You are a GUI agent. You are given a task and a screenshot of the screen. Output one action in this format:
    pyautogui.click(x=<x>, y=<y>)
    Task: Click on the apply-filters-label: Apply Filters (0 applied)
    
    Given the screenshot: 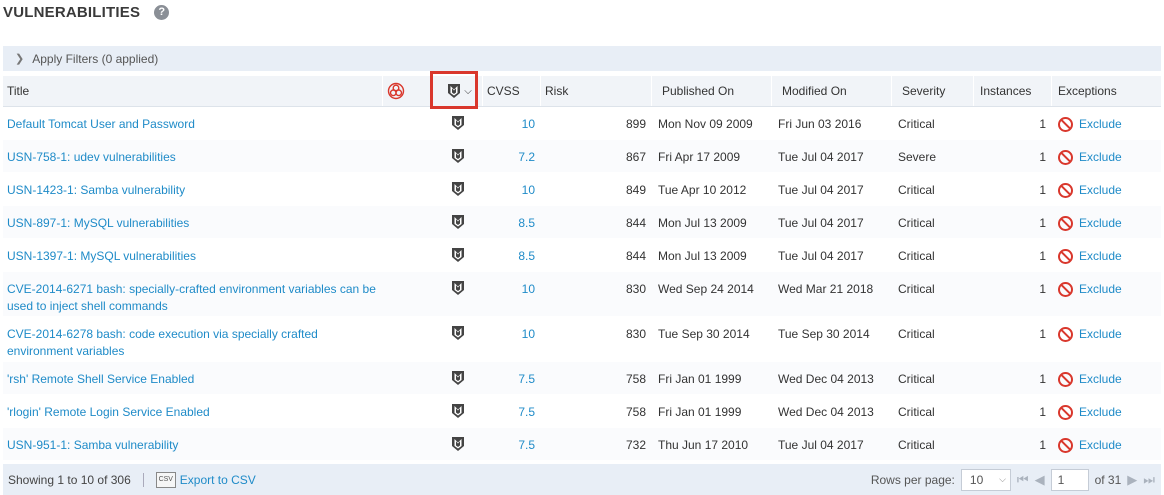 What is the action you would take?
    pyautogui.click(x=95, y=58)
    